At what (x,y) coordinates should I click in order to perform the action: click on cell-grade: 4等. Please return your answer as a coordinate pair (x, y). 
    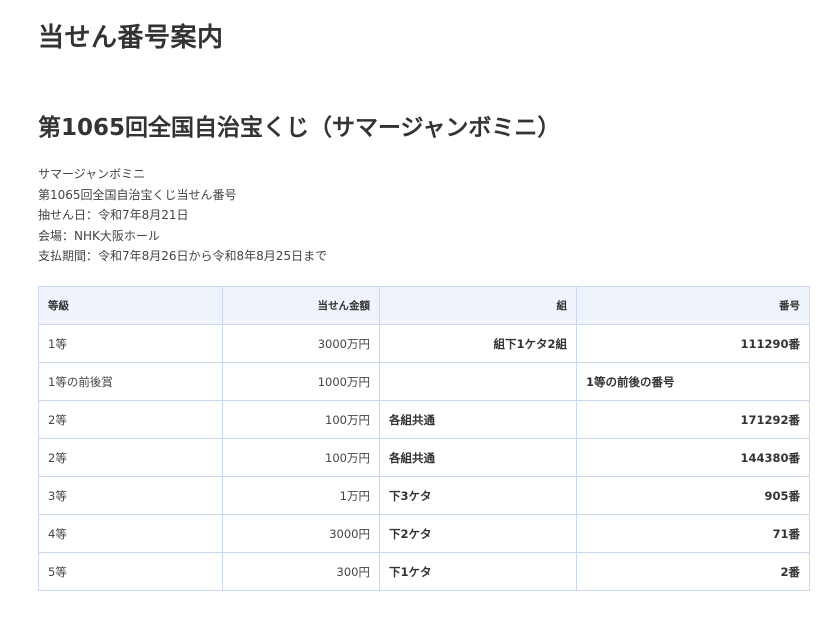
    Looking at the image, I should click on (130, 533).